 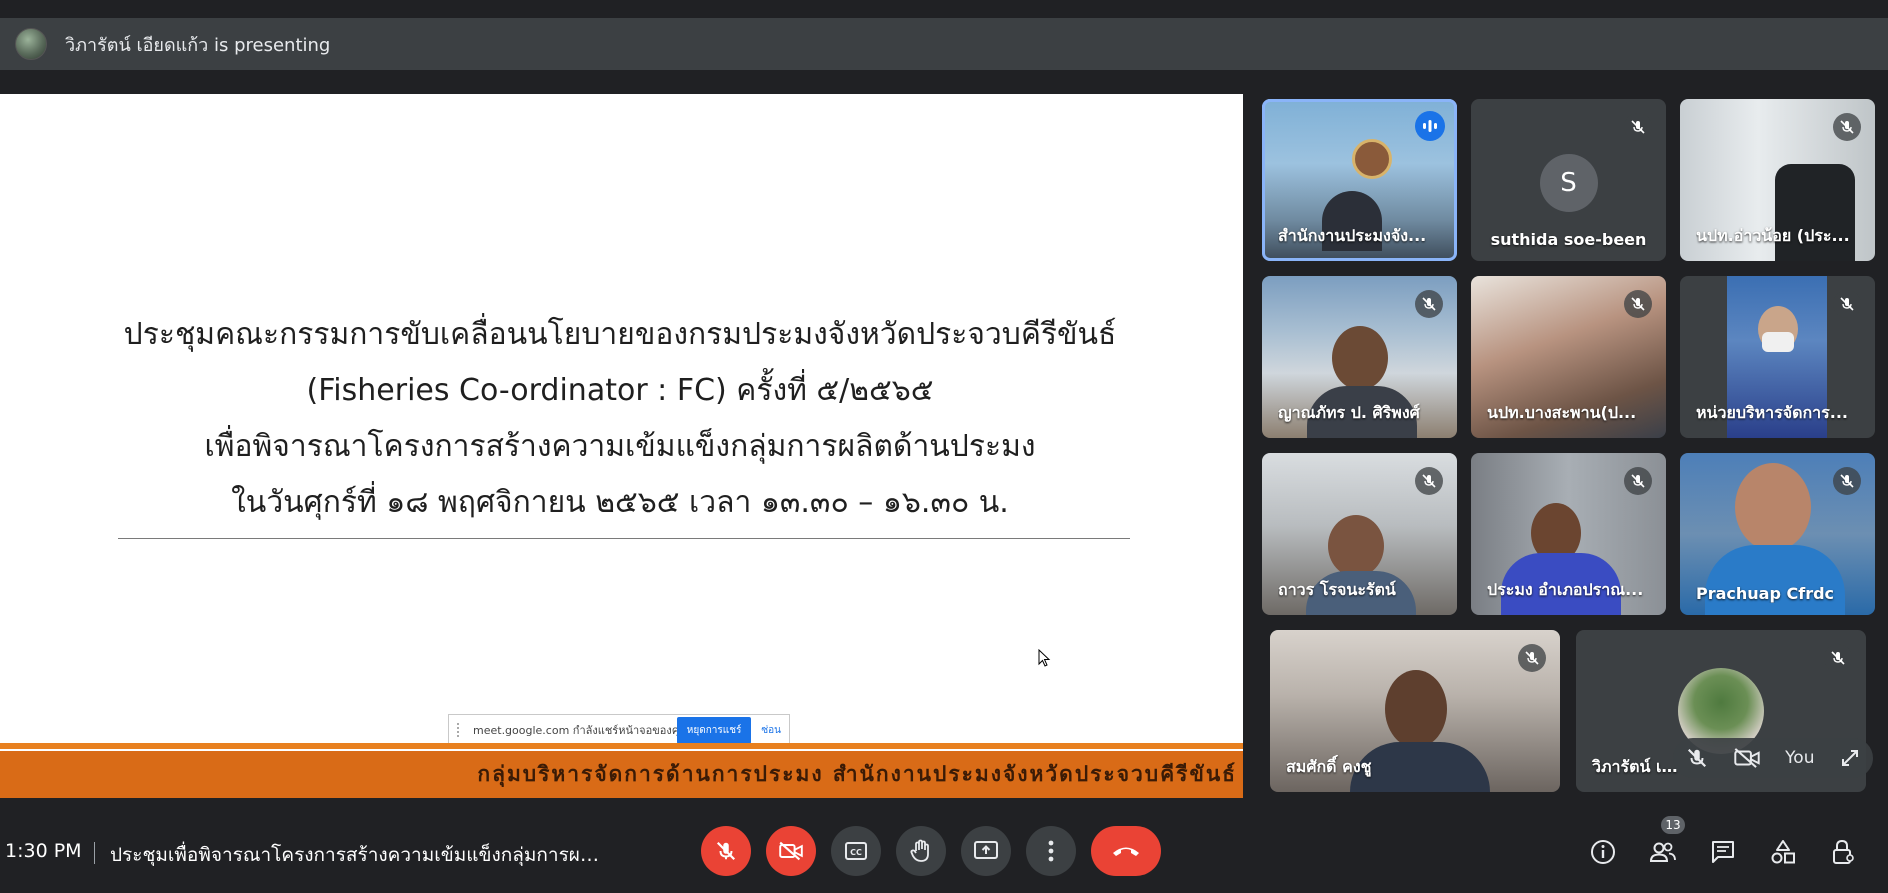 What do you see at coordinates (714, 730) in the screenshot?
I see `stop-sharing-button: หยุดการแชร์` at bounding box center [714, 730].